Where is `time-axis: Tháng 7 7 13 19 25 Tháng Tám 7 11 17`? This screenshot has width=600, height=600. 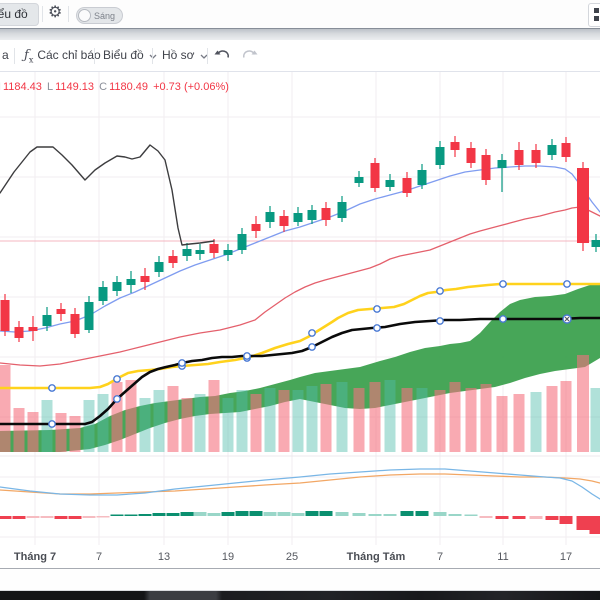 time-axis: Tháng 7 7 13 19 25 Tháng Tám 7 11 17 is located at coordinates (300, 557).